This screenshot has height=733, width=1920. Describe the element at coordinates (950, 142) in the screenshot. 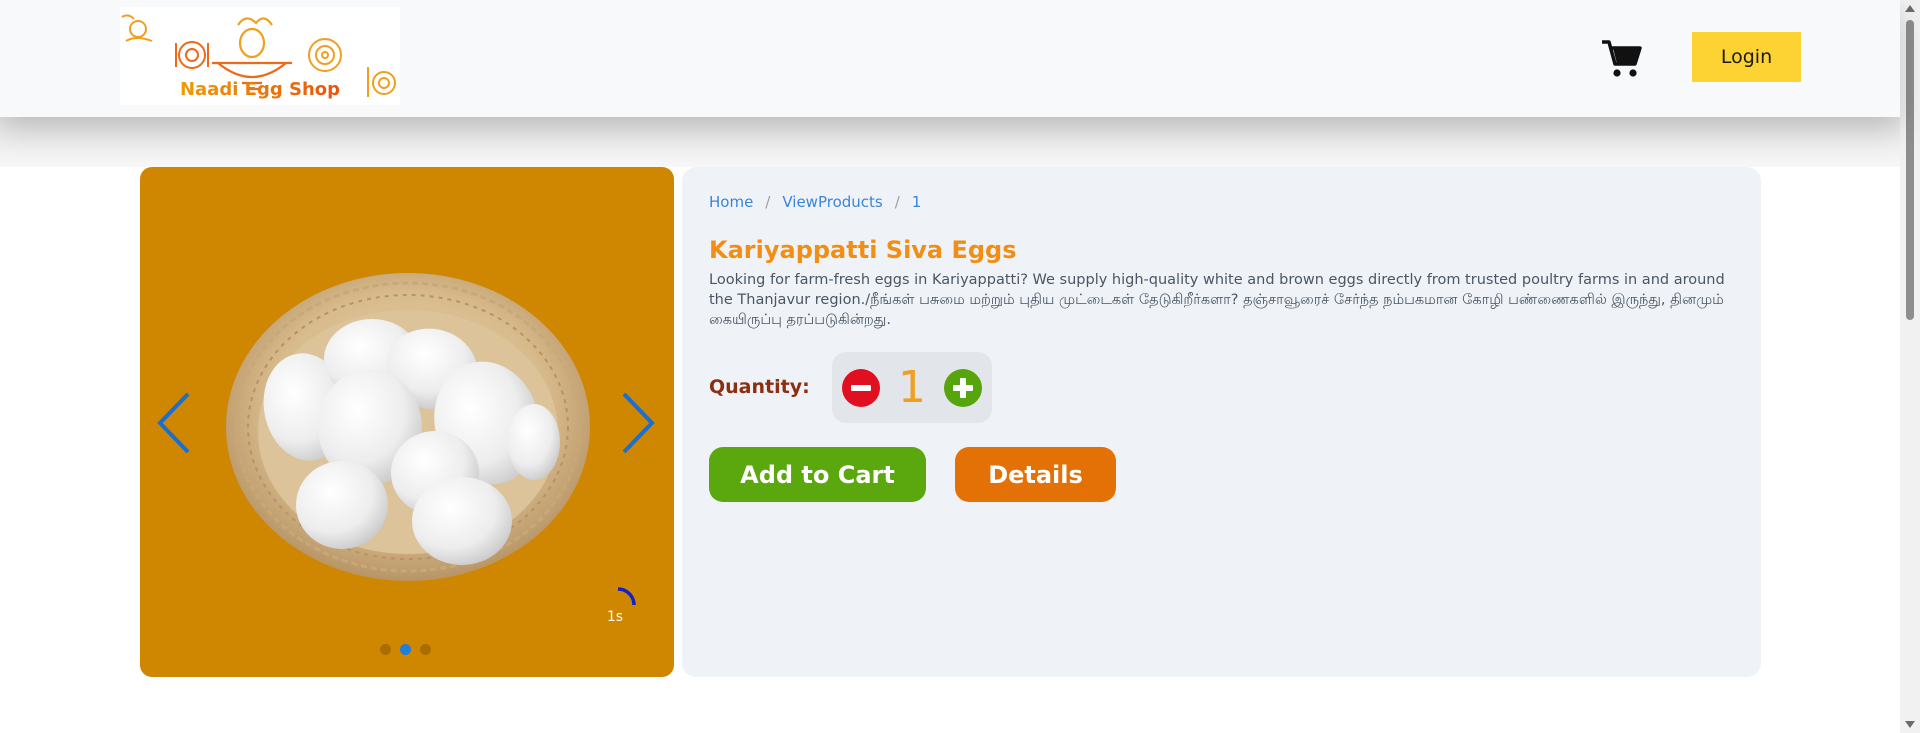

I see `header-shadow` at that location.